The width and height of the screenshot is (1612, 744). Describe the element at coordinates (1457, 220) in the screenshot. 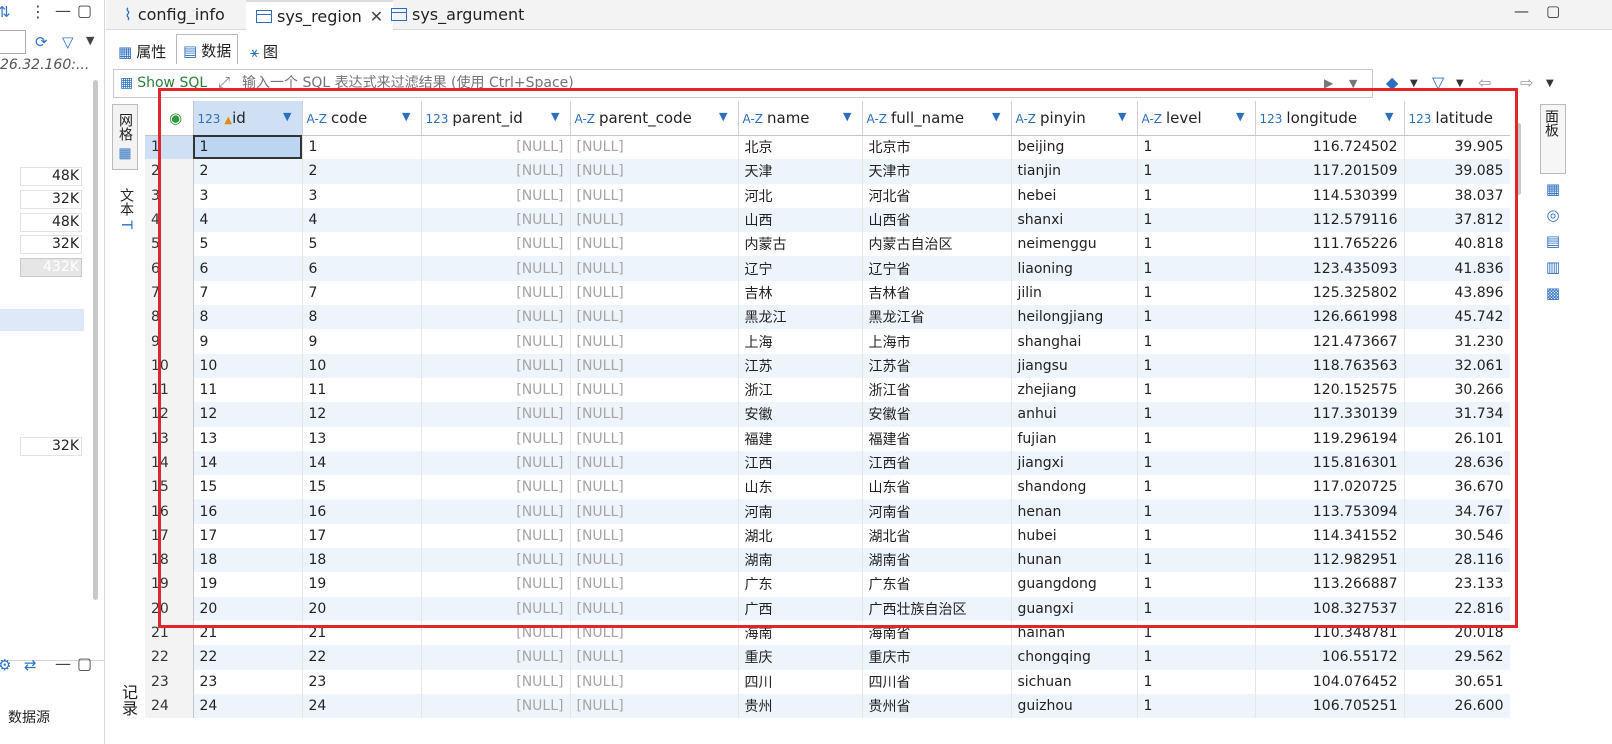

I see `cell-latitude: 37.812` at that location.